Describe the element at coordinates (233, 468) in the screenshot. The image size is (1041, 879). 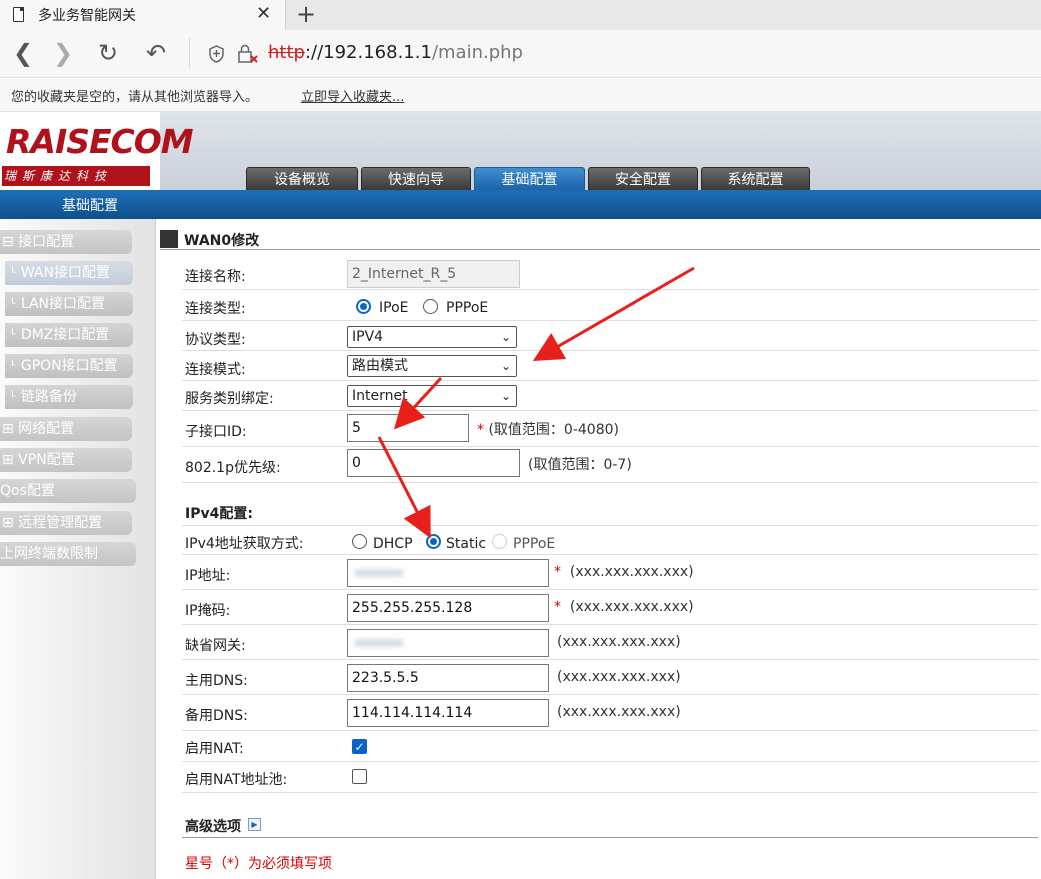
I see `priority-label: 802.1p优先级:` at that location.